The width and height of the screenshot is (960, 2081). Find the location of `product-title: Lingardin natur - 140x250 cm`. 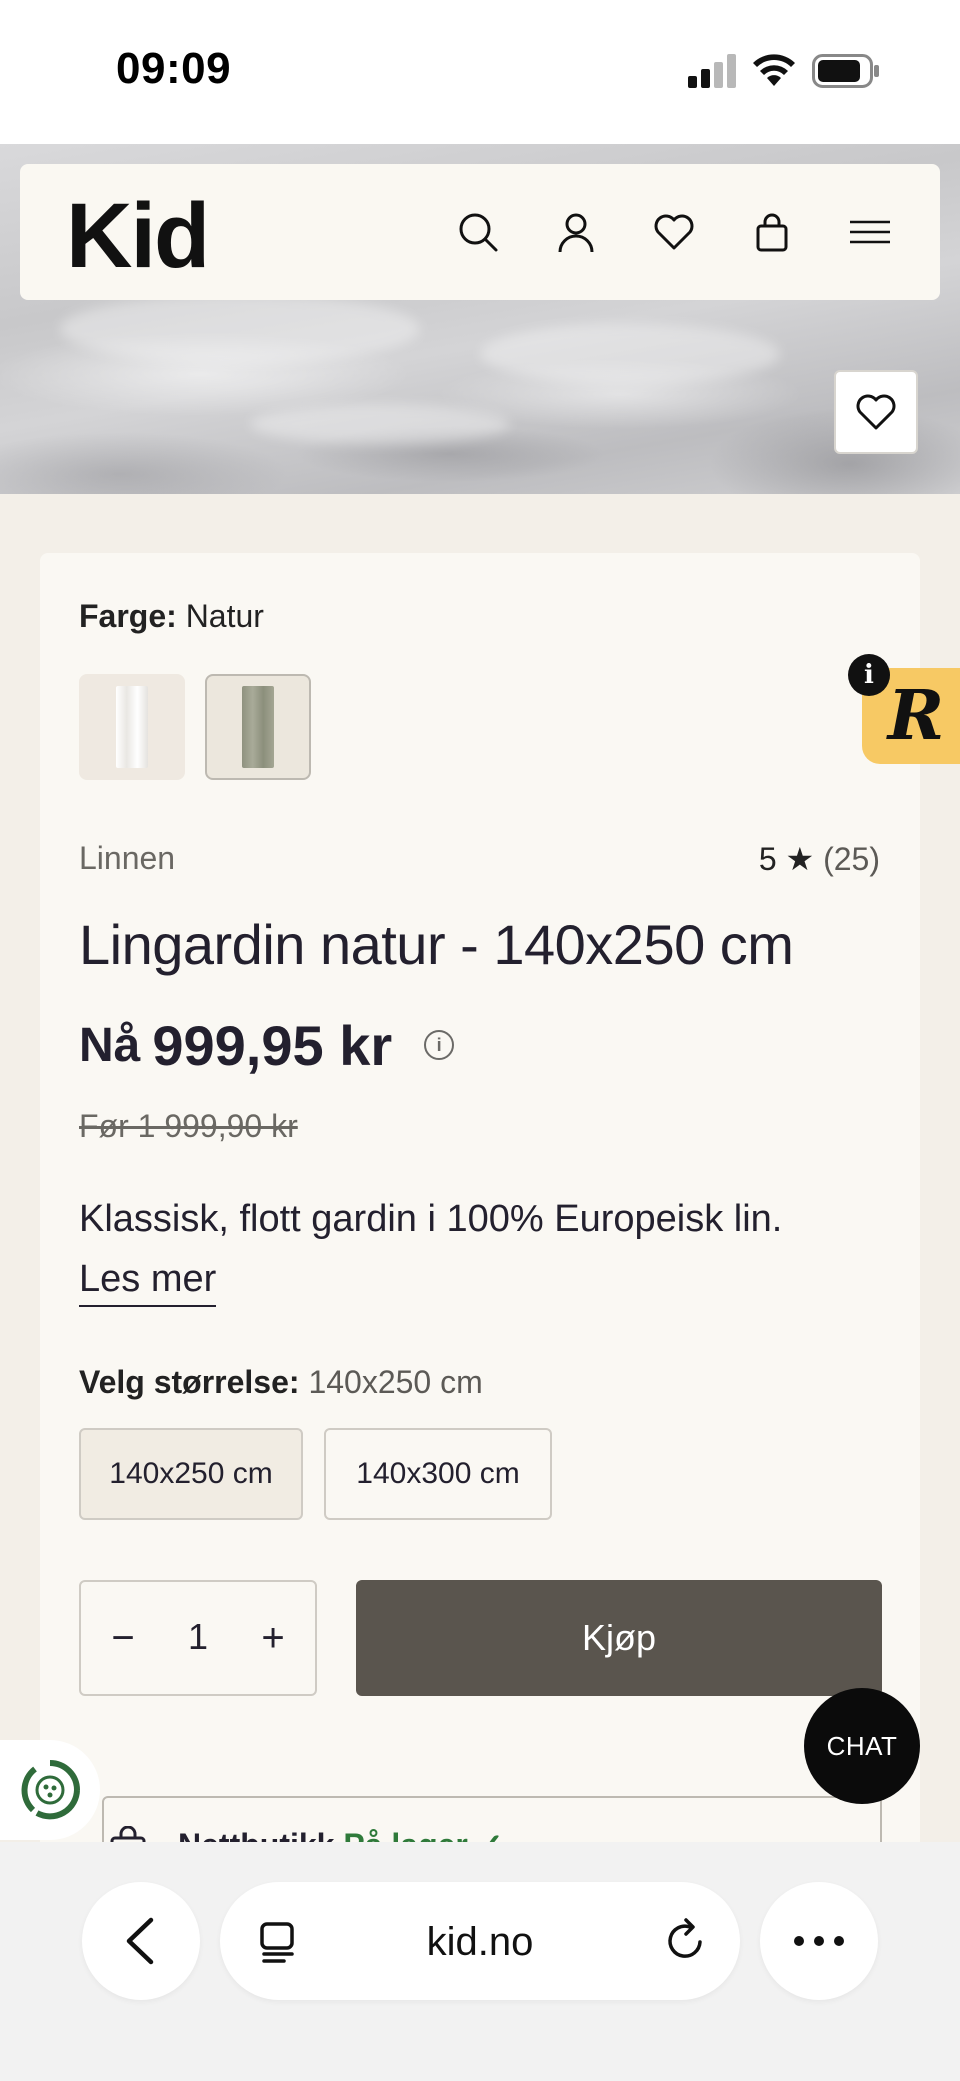

product-title: Lingardin natur - 140x250 cm is located at coordinates (436, 944).